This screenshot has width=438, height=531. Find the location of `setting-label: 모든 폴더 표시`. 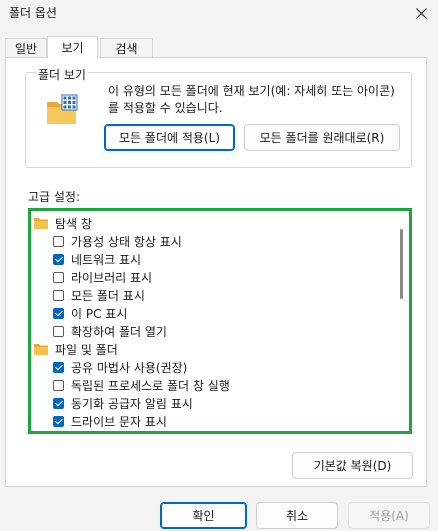

setting-label: 모든 폴더 표시 is located at coordinates (108, 295).